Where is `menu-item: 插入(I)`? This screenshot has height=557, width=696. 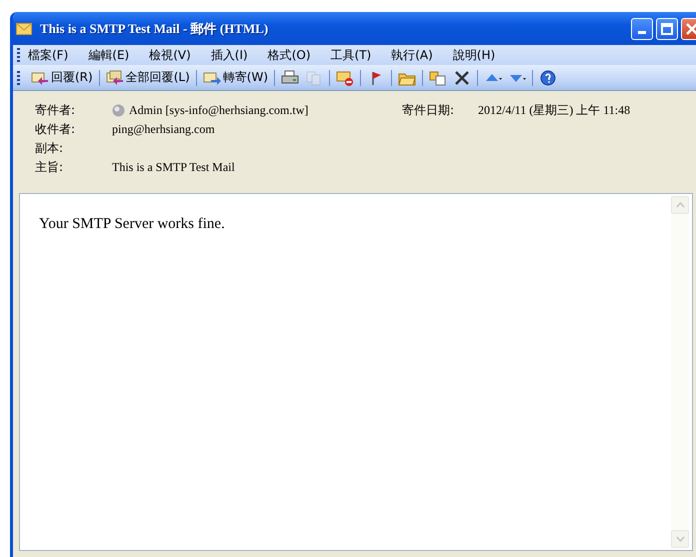 menu-item: 插入(I) is located at coordinates (229, 55).